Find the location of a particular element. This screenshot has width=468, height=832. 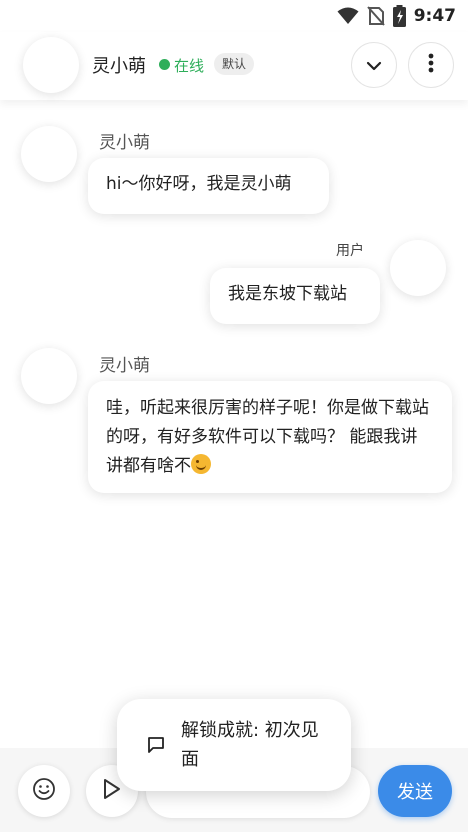

smirk-emoji-icon is located at coordinates (201, 464).